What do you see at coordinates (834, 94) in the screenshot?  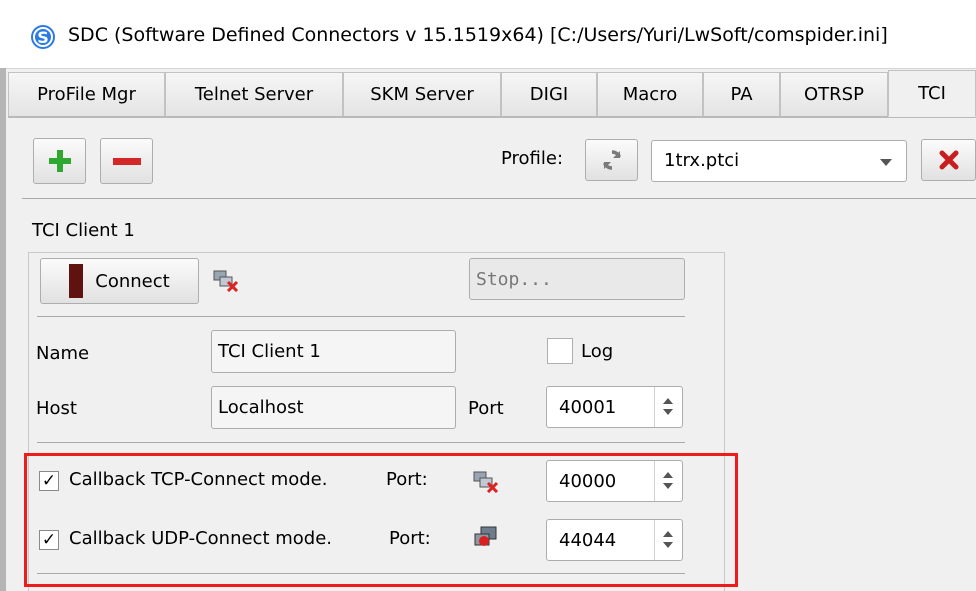 I see `tab-otrsp: OTRSP` at bounding box center [834, 94].